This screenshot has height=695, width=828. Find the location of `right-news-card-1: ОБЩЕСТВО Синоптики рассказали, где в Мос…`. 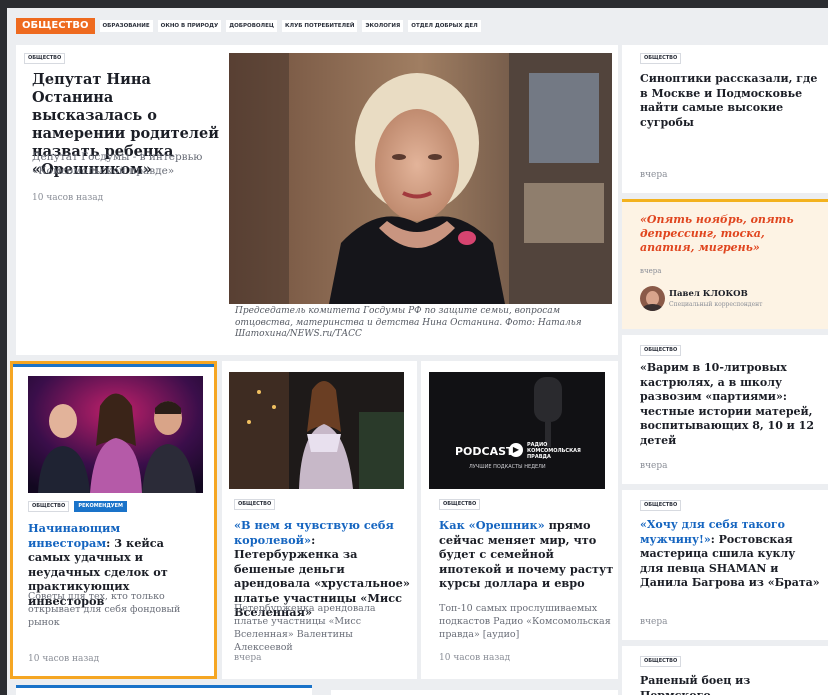

right-news-card-1: ОБЩЕСТВО Синоптики рассказали, где в Мос… is located at coordinates (725, 119).